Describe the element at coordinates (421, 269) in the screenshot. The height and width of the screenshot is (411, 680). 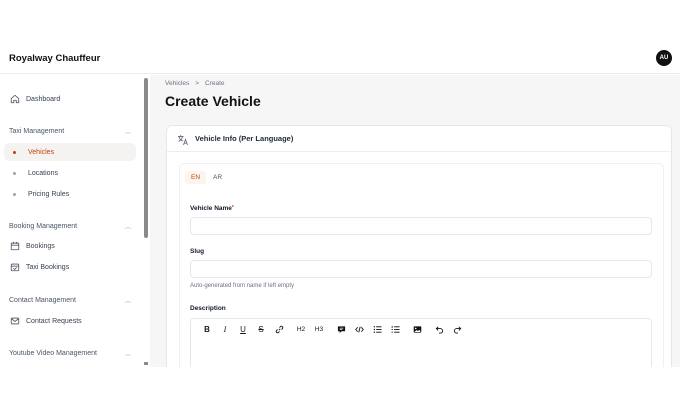
I see `slug-input` at that location.